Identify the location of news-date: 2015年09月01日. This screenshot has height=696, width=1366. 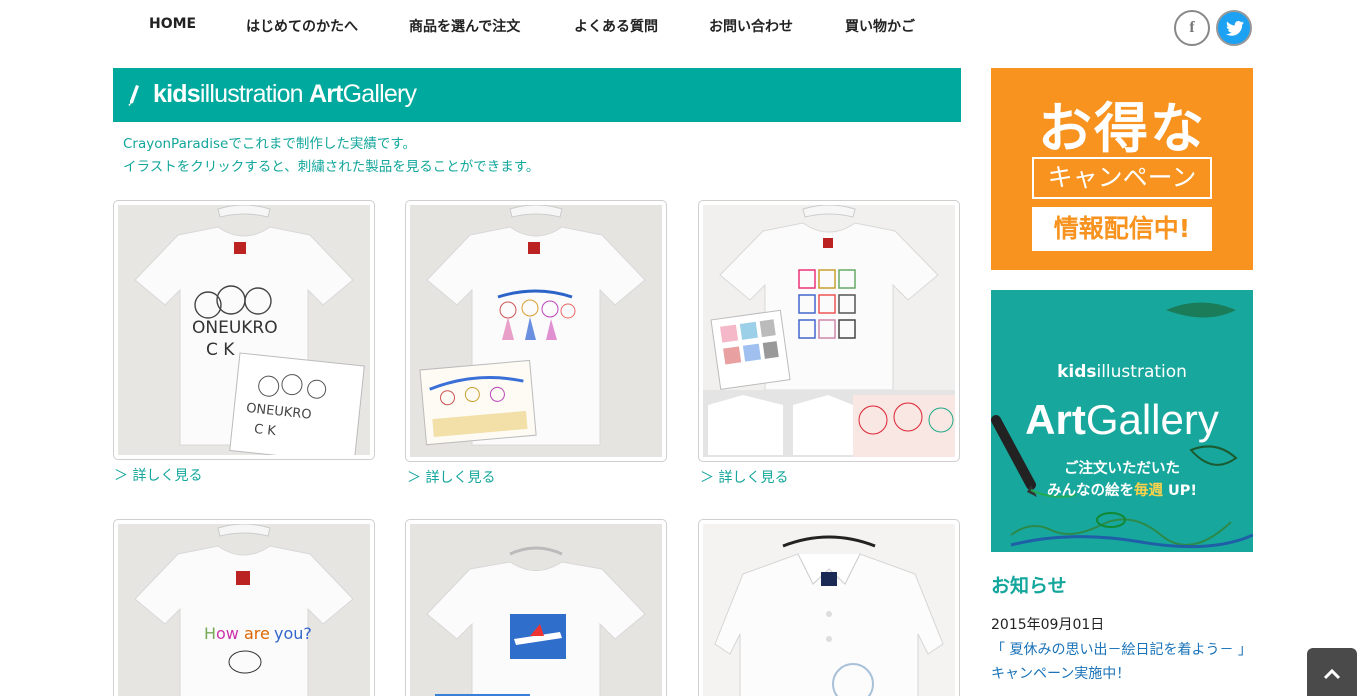
(1048, 625).